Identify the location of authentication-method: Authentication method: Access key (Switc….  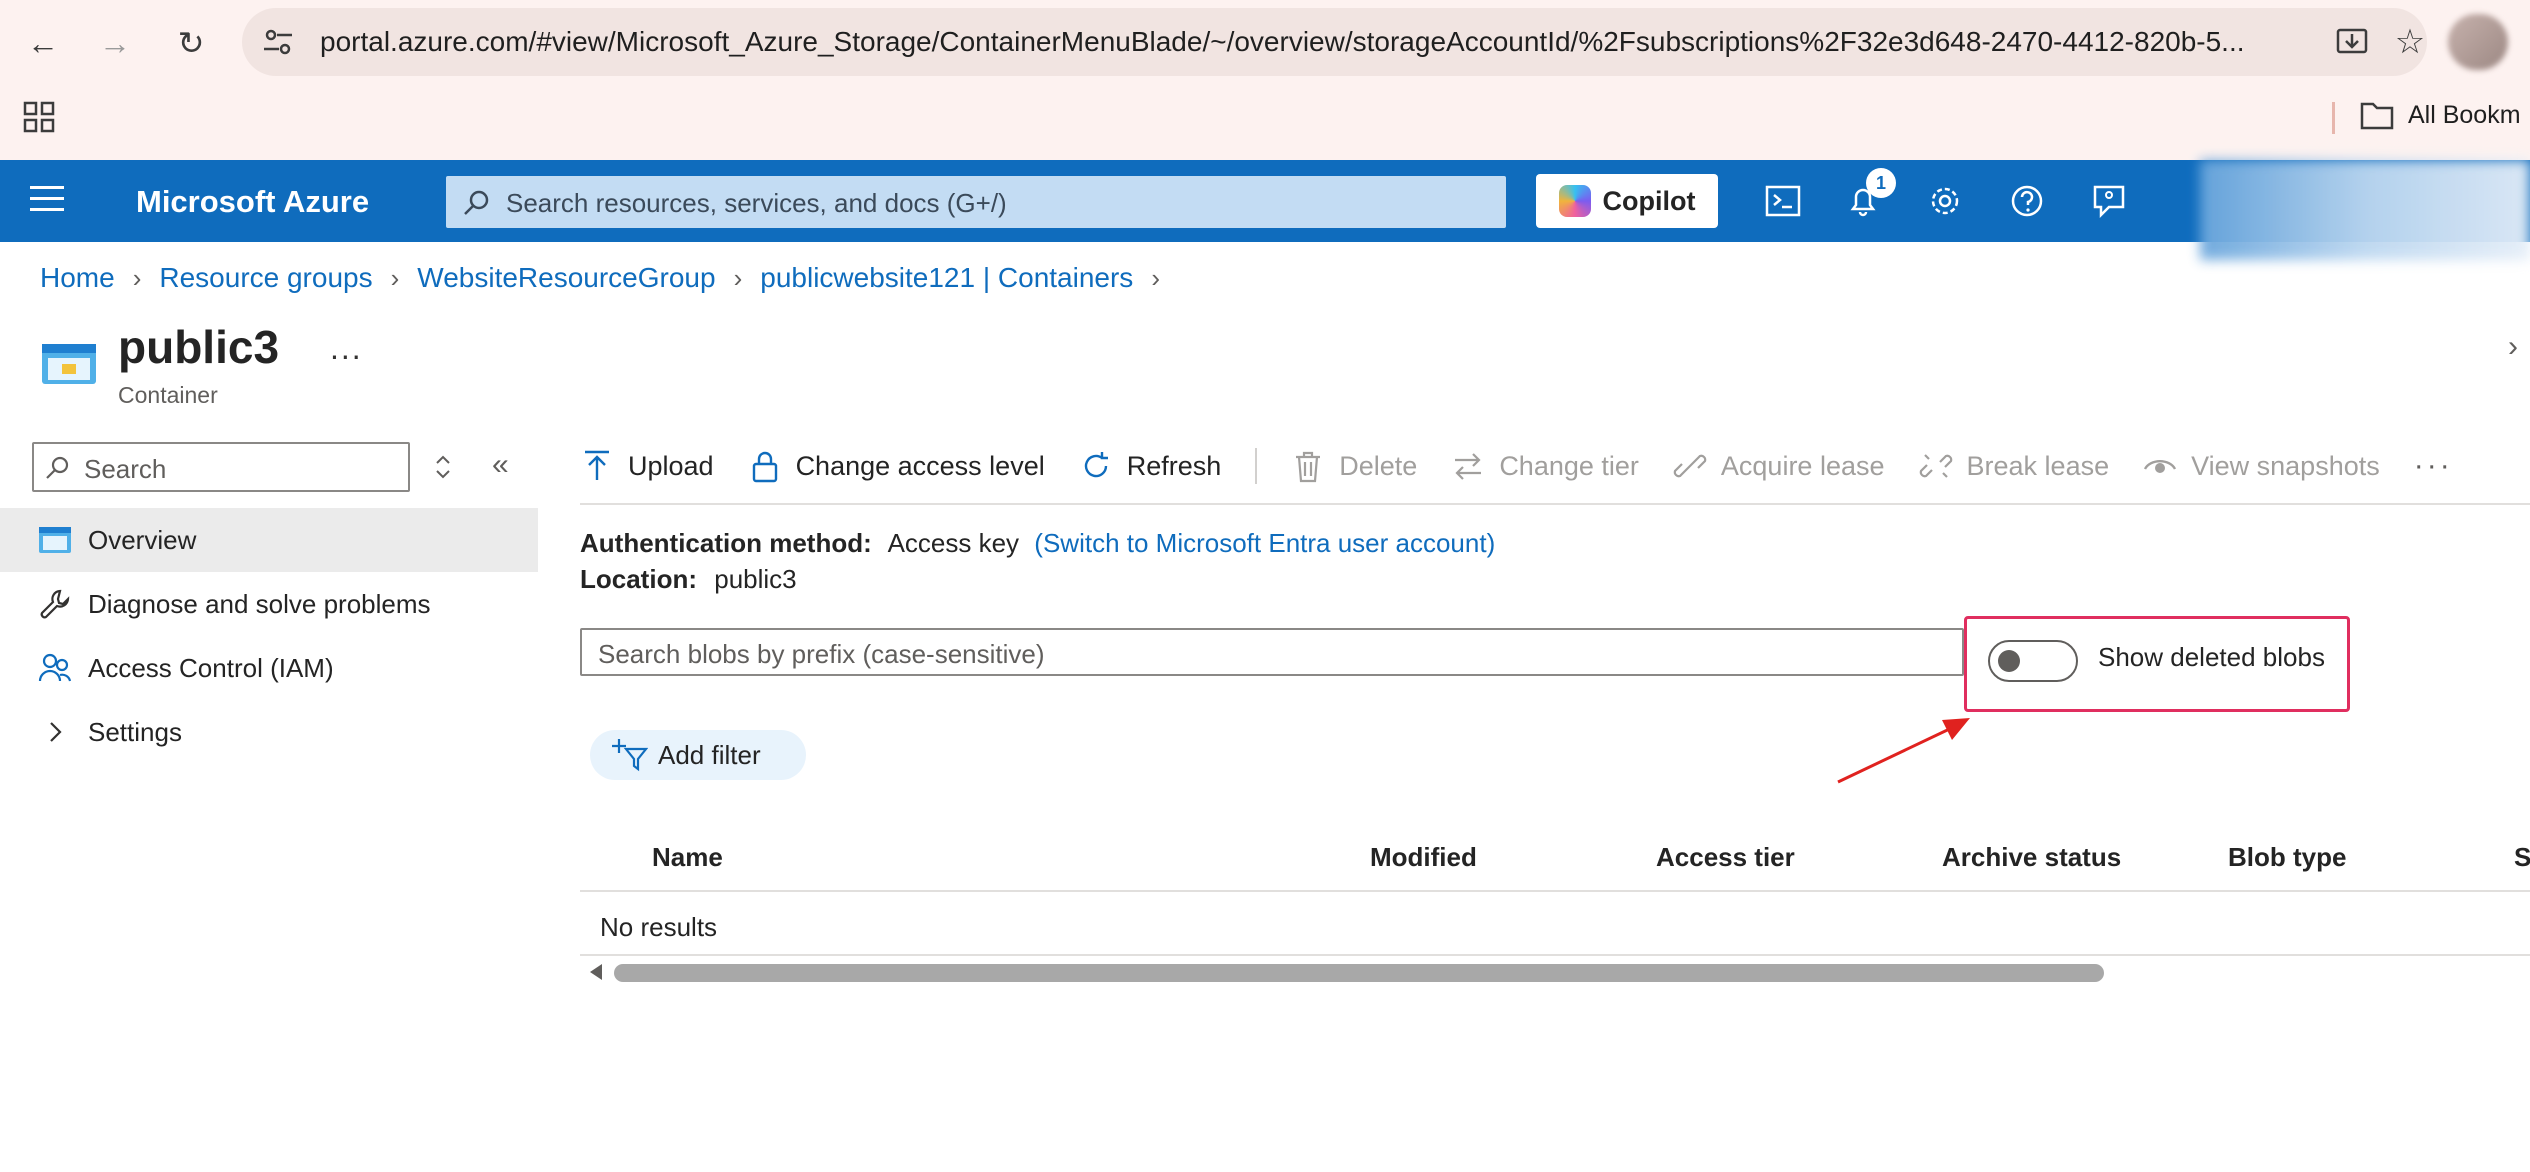
(1037, 543).